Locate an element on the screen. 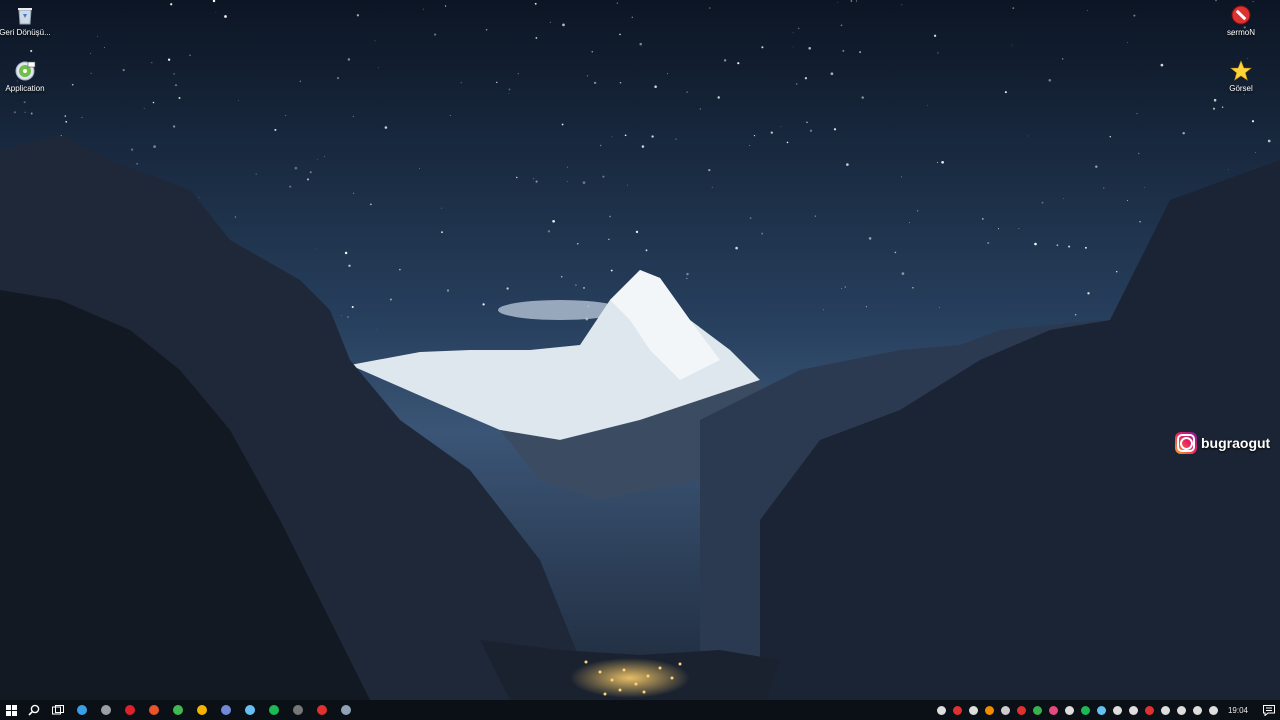 The height and width of the screenshot is (720, 1280). notification-center-button is located at coordinates (1269, 710).